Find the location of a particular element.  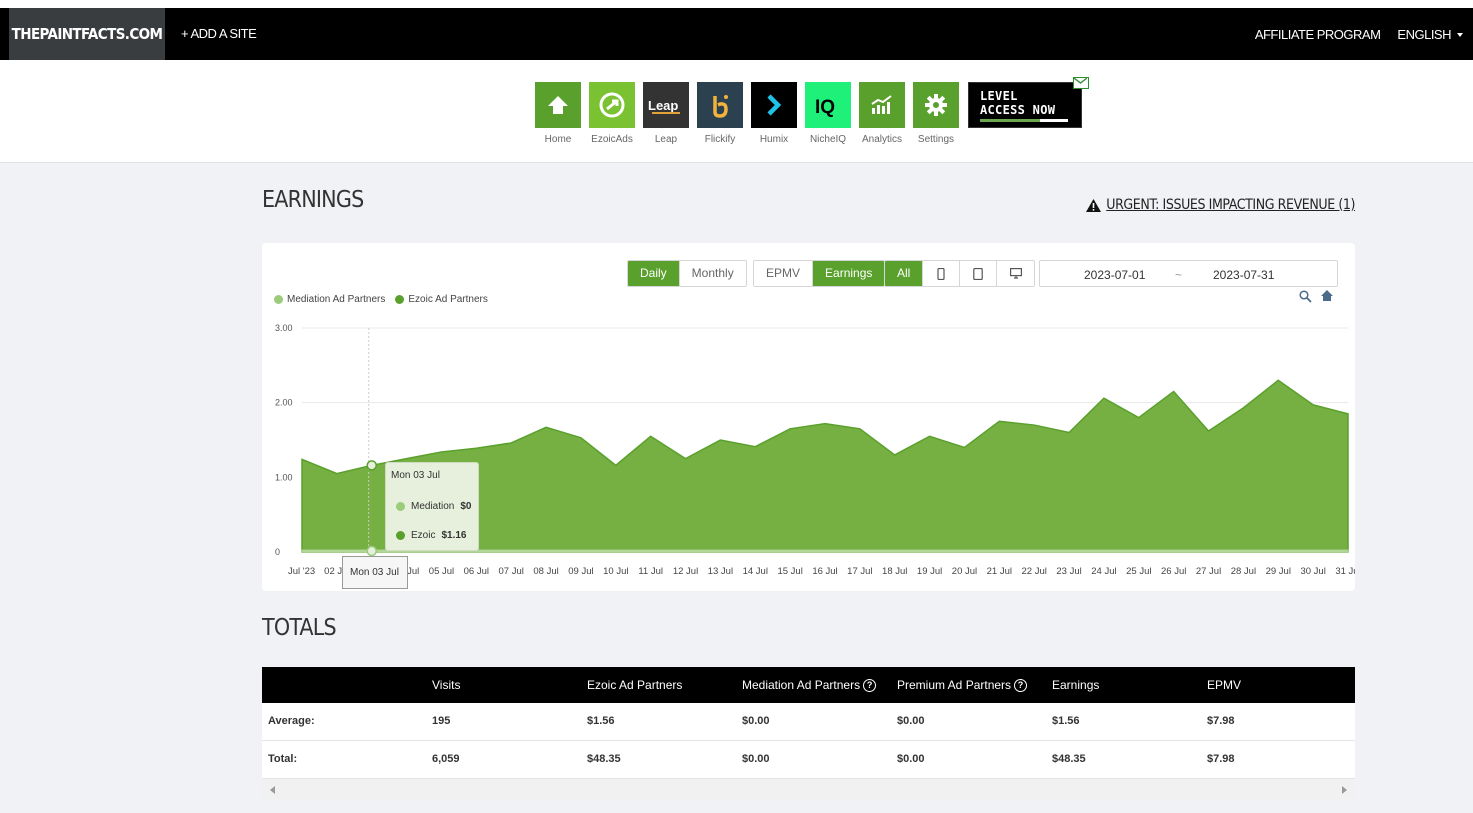

col-earnings: Earnings is located at coordinates (1075, 685).